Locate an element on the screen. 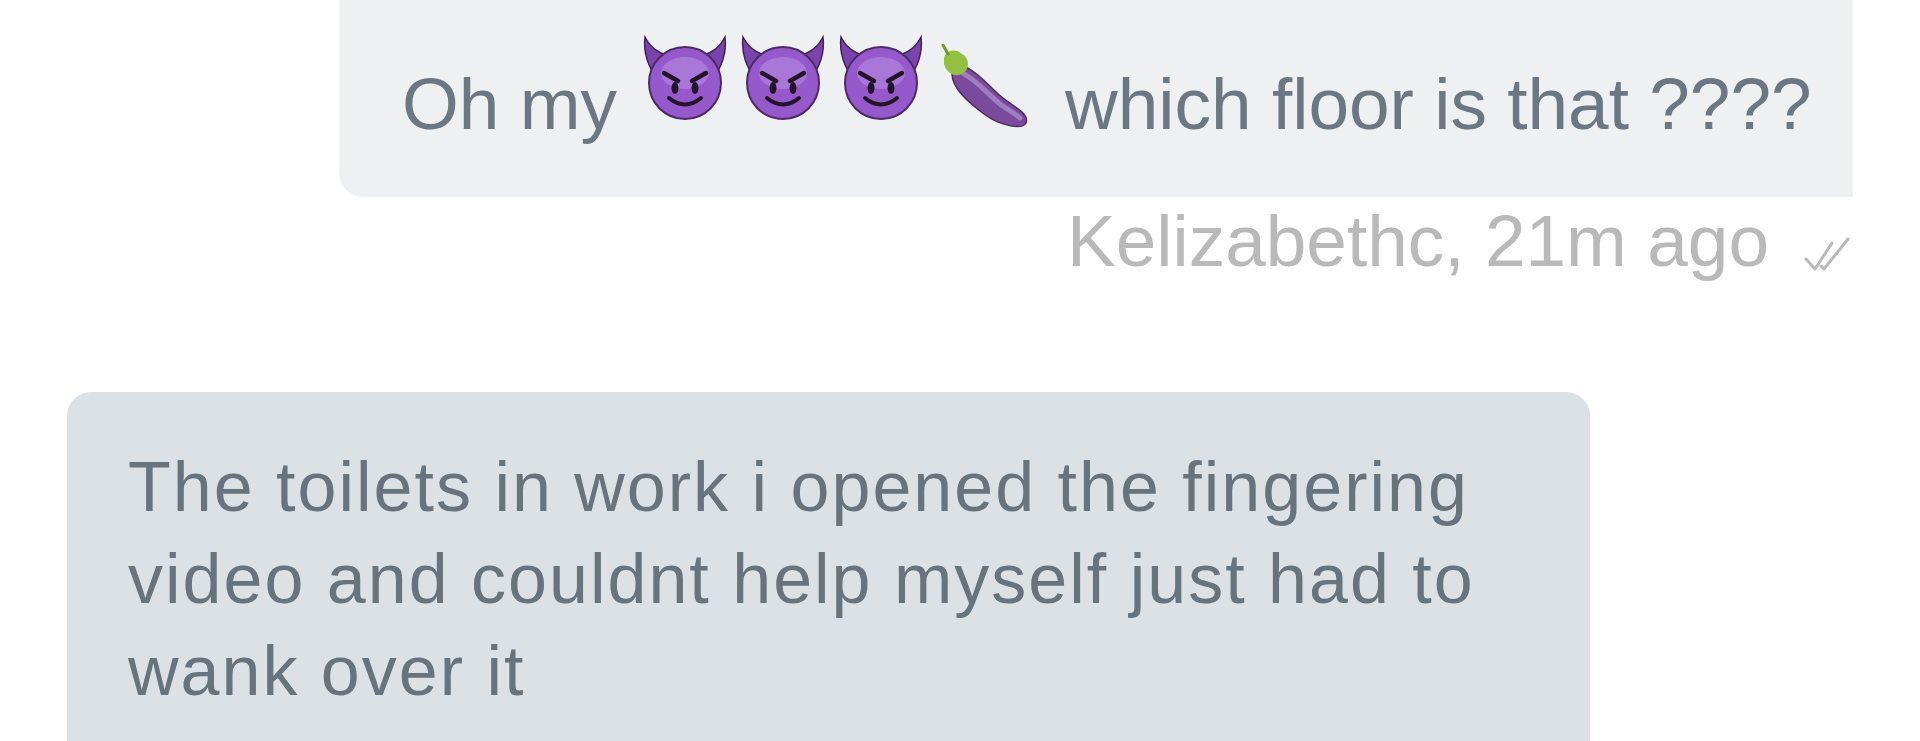 This screenshot has width=1920, height=741. eggplant-icon is located at coordinates (985, 86).